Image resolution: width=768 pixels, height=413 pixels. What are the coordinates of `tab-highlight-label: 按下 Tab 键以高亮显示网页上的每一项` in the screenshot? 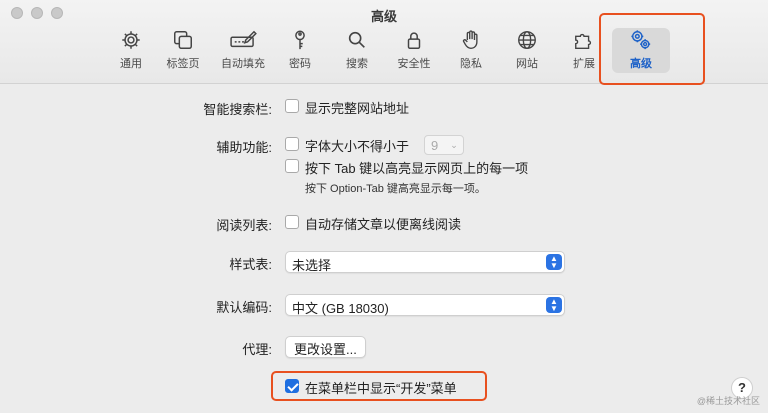 It's located at (417, 168).